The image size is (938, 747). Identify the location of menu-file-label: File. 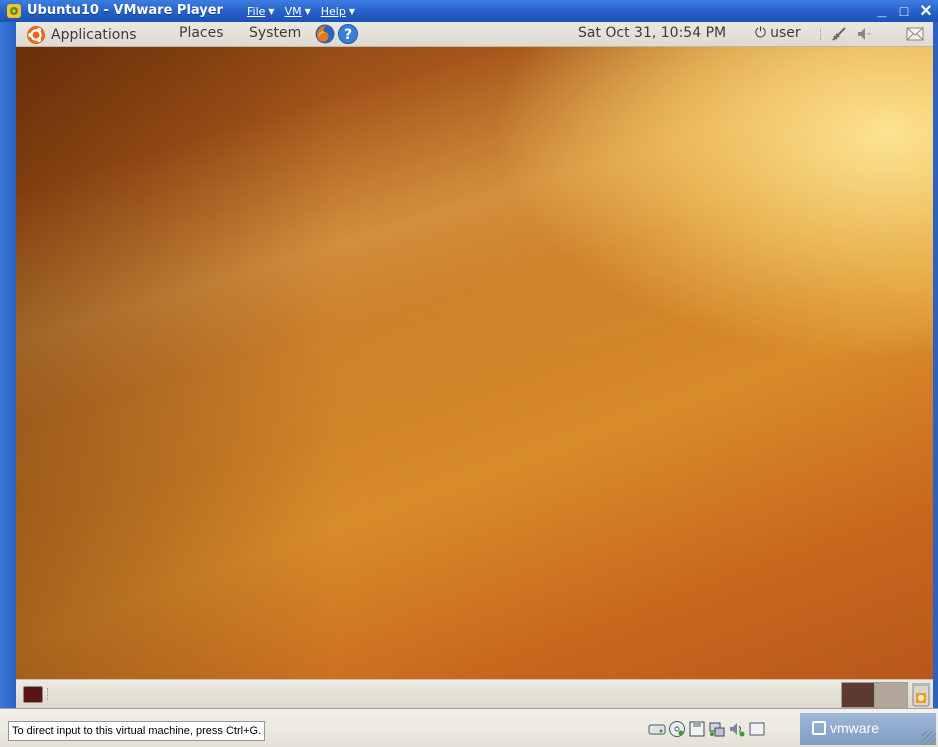
(256, 11).